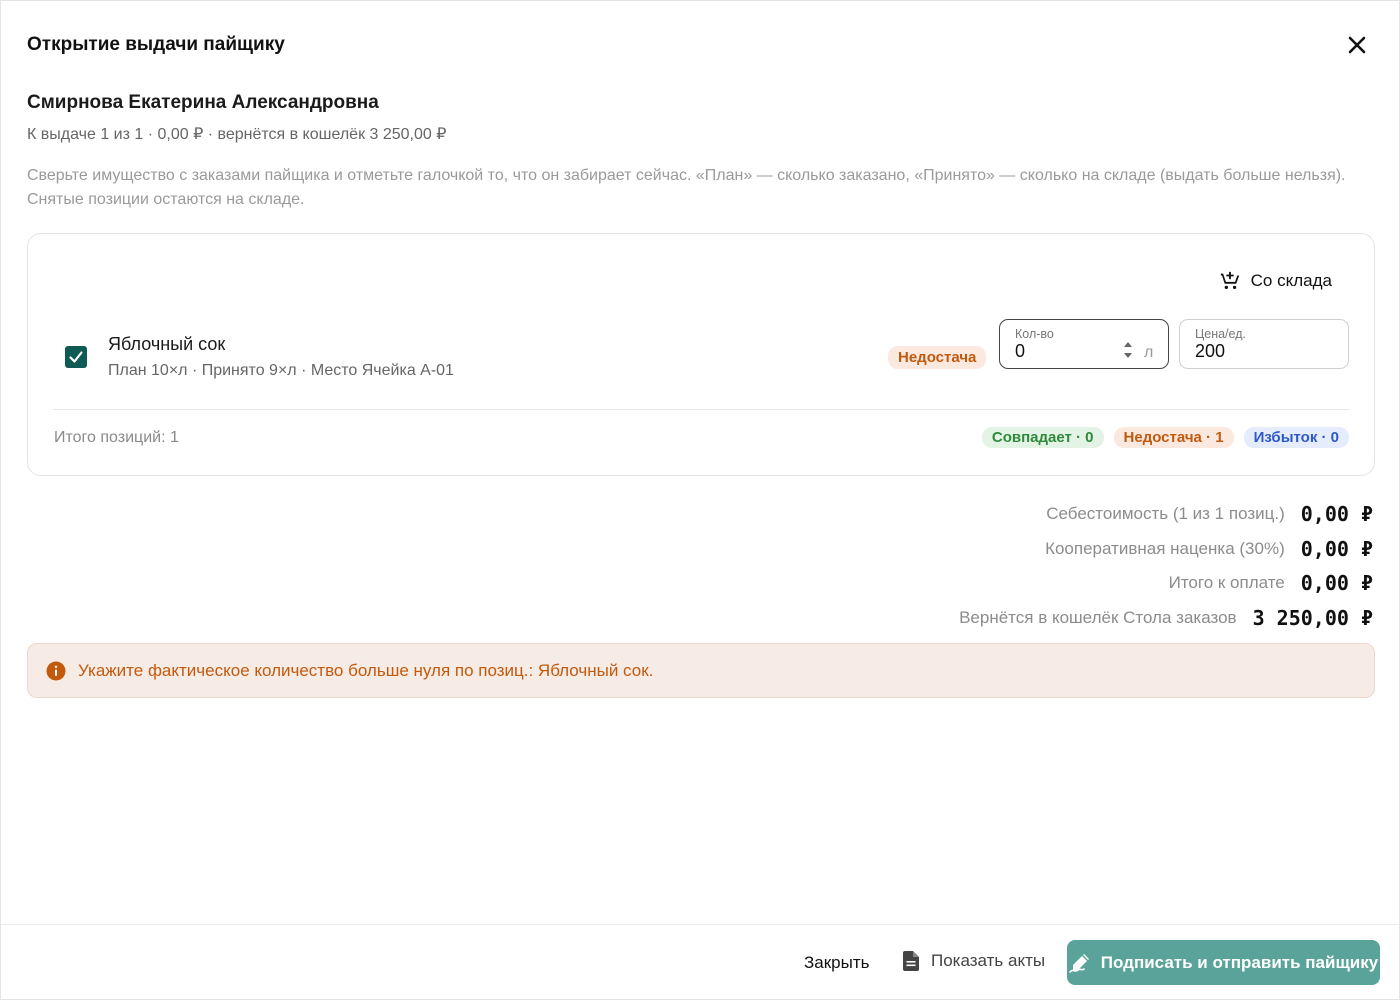 The height and width of the screenshot is (1000, 1400). What do you see at coordinates (1149, 352) in the screenshot?
I see `quantity-unit: л` at bounding box center [1149, 352].